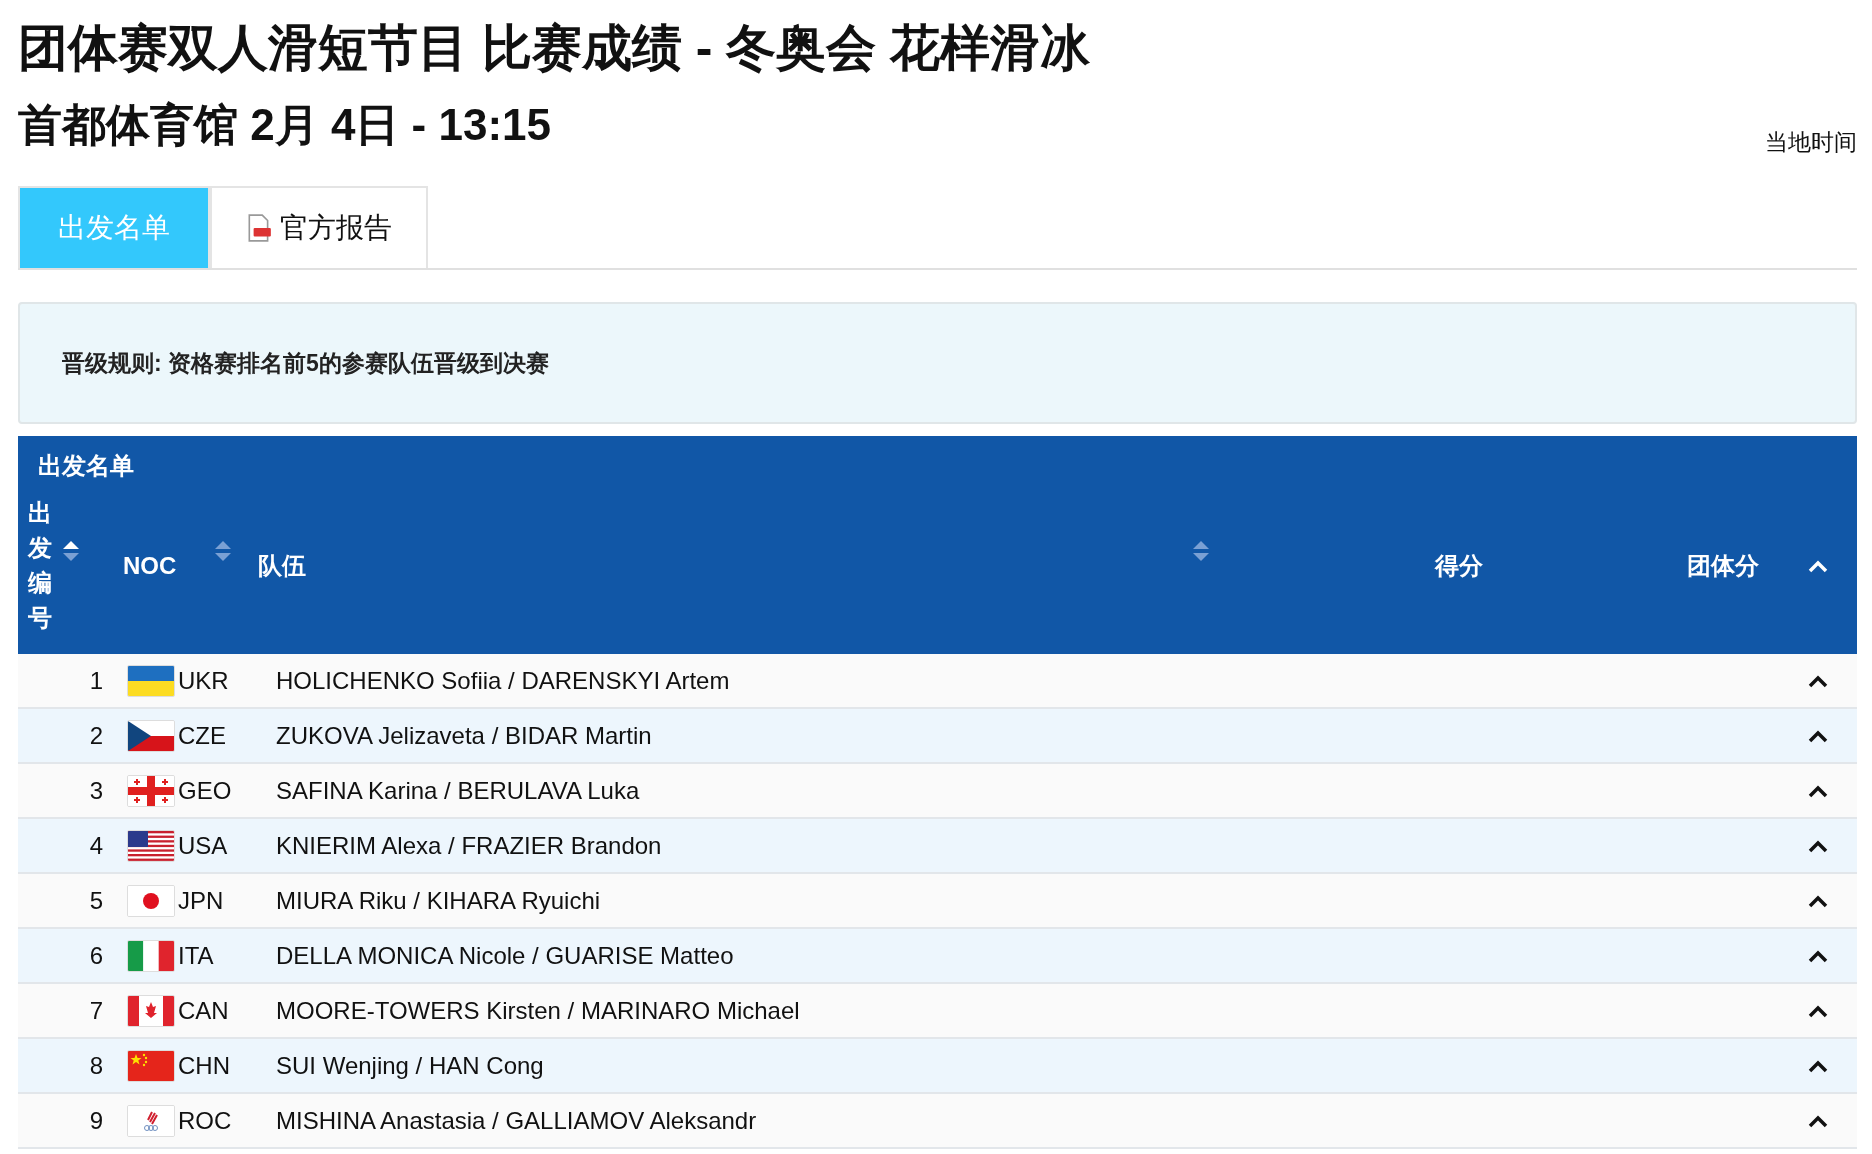 The height and width of the screenshot is (1154, 1872). What do you see at coordinates (96, 955) in the screenshot?
I see `start-number: 6` at bounding box center [96, 955].